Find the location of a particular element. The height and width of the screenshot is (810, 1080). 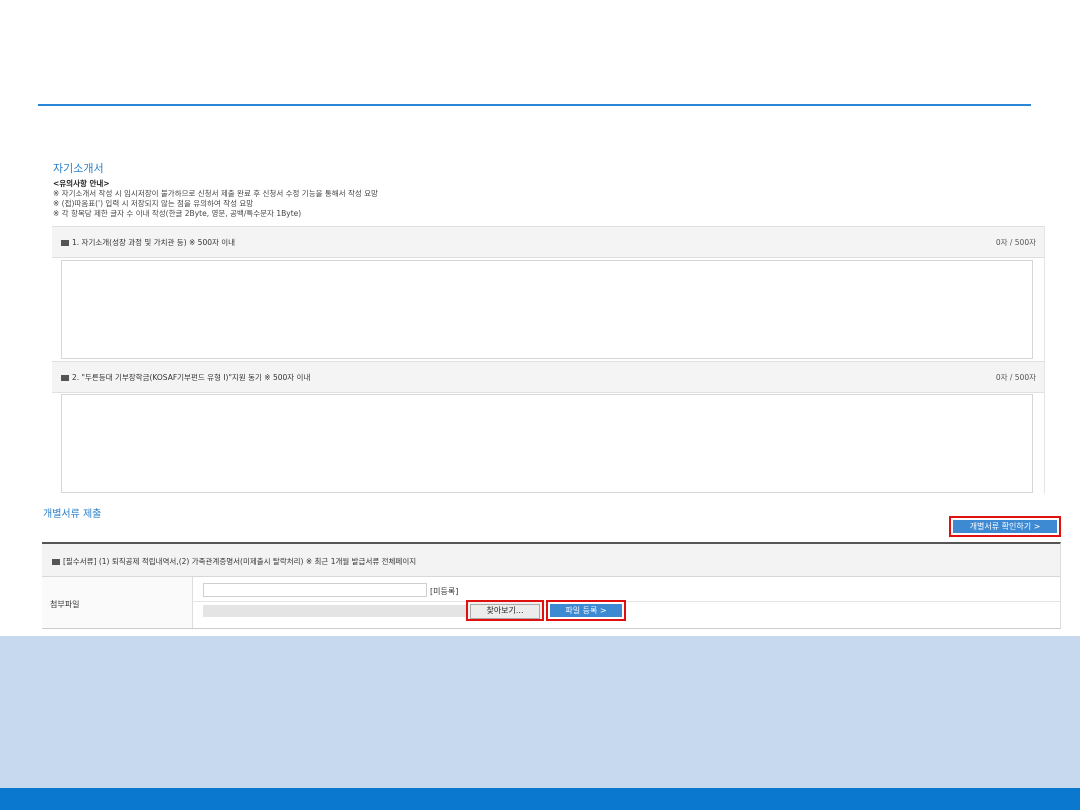

row-divider is located at coordinates (626, 601).